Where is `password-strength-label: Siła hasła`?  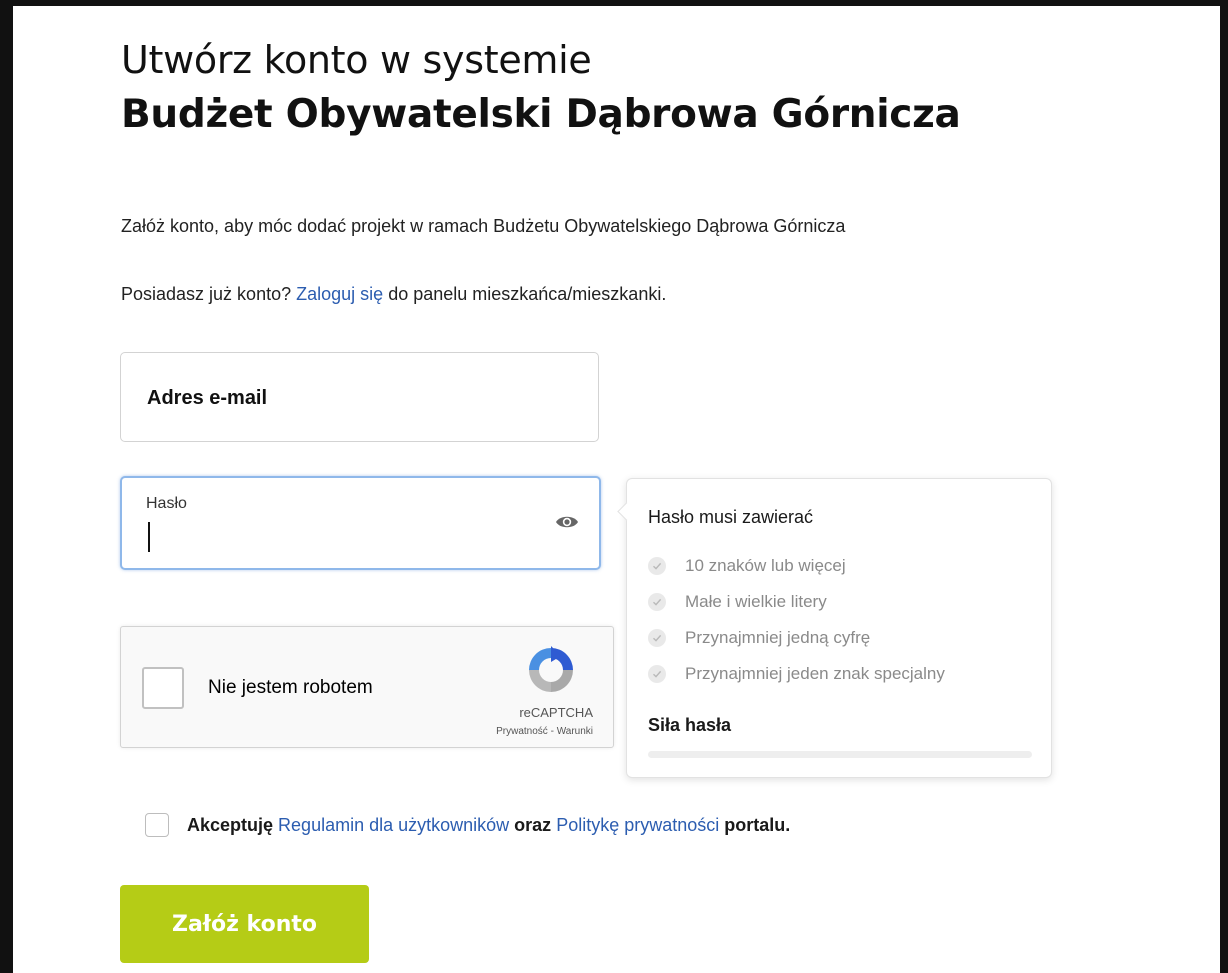 password-strength-label: Siła hasła is located at coordinates (690, 725).